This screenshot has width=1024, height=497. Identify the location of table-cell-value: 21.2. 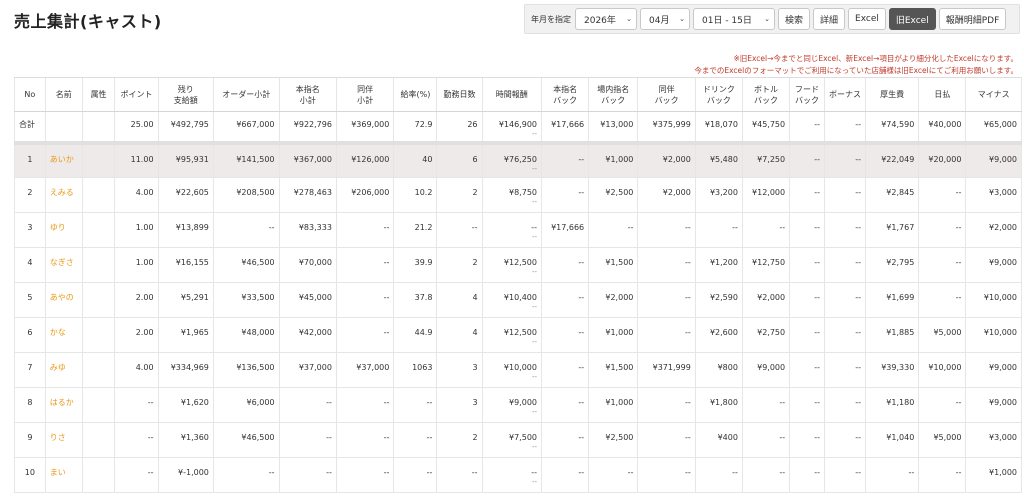
(423, 227).